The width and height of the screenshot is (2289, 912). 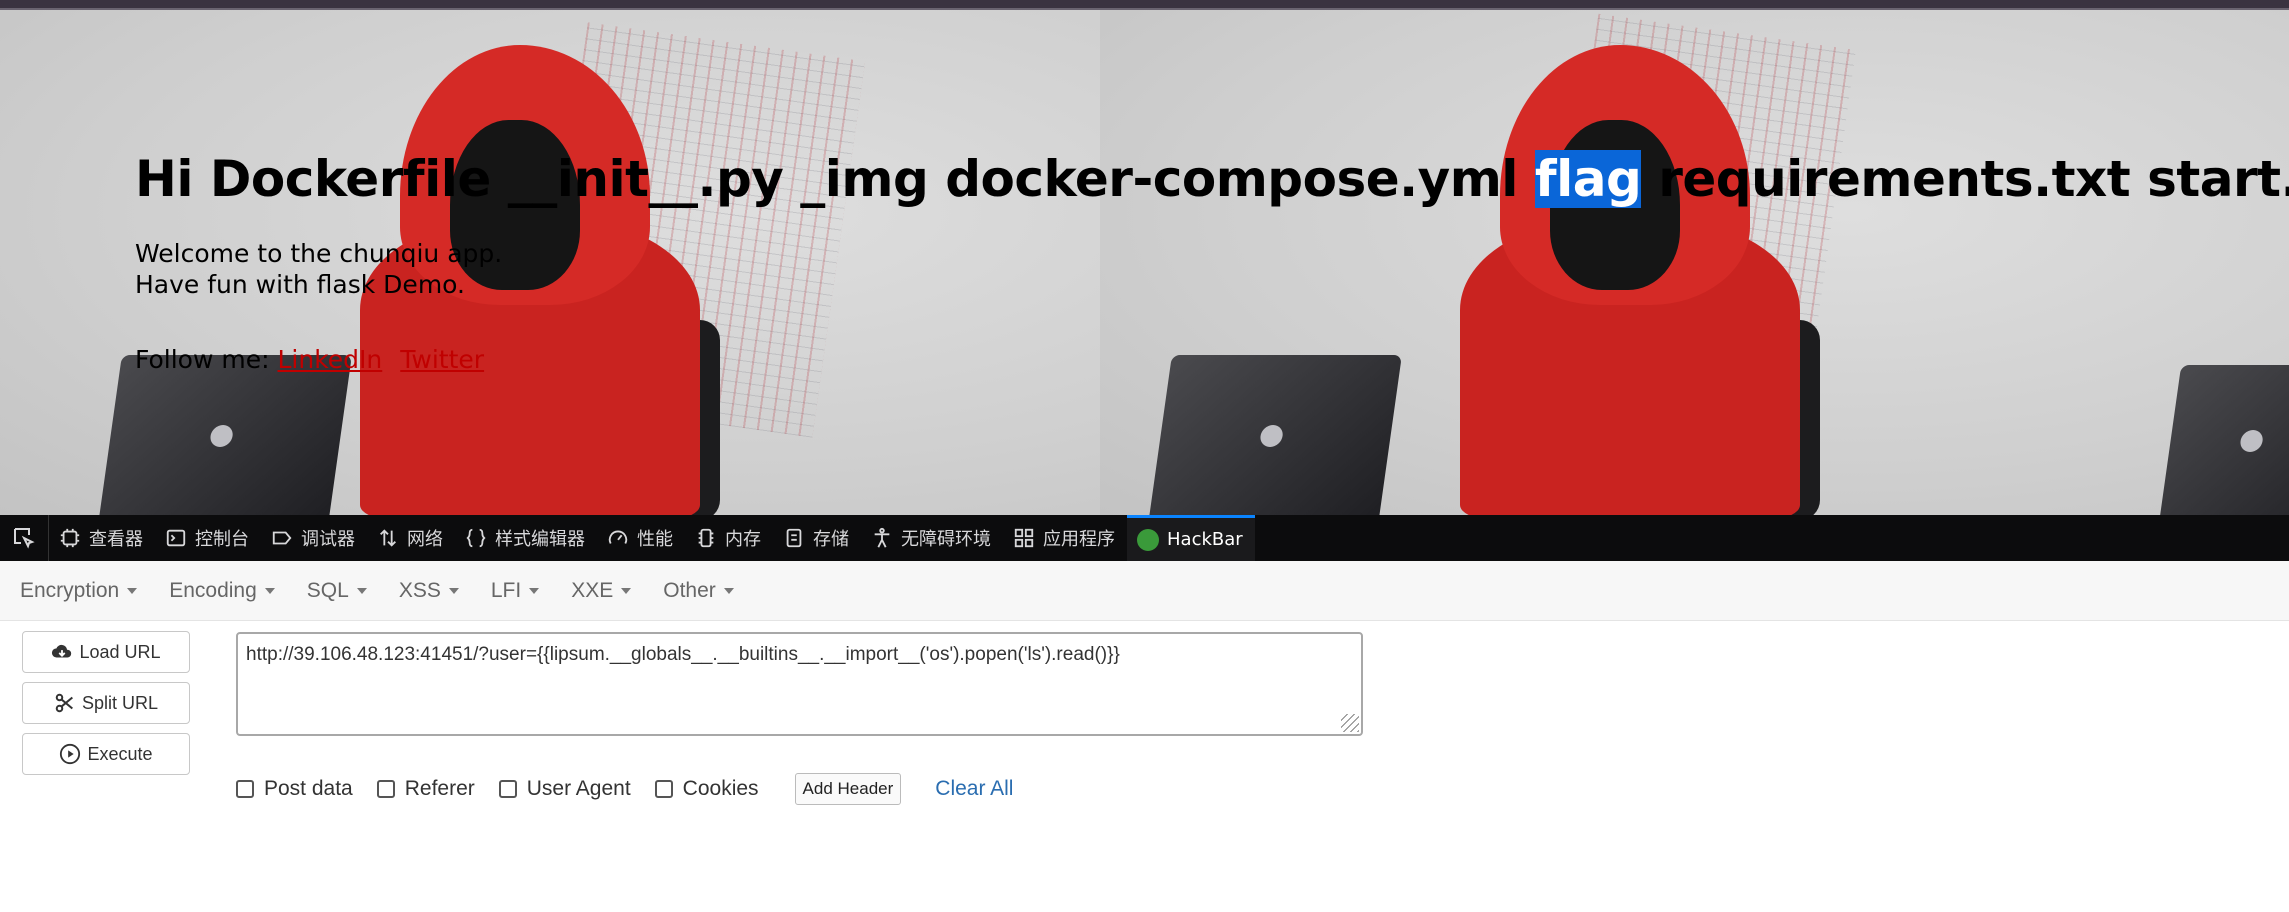 I want to click on tab-label: 应用程序, so click(x=1079, y=539).